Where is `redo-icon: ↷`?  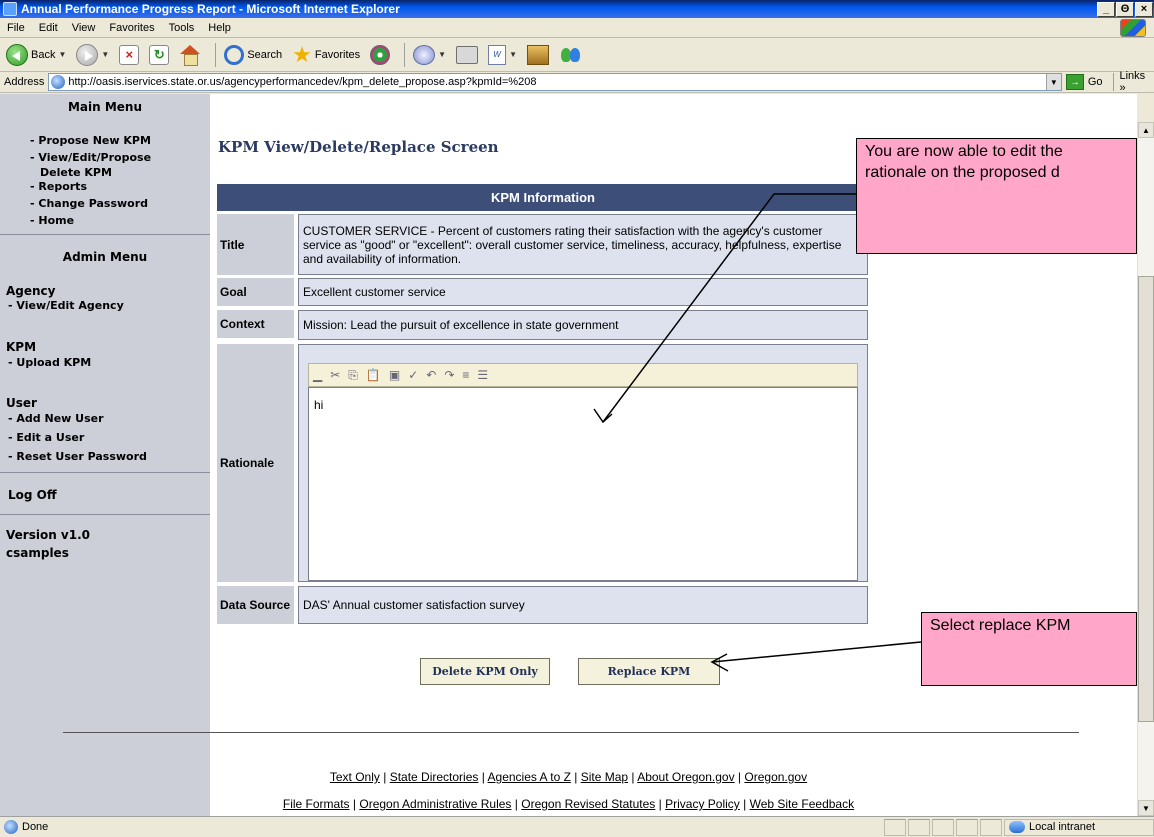
redo-icon: ↷ is located at coordinates (449, 375).